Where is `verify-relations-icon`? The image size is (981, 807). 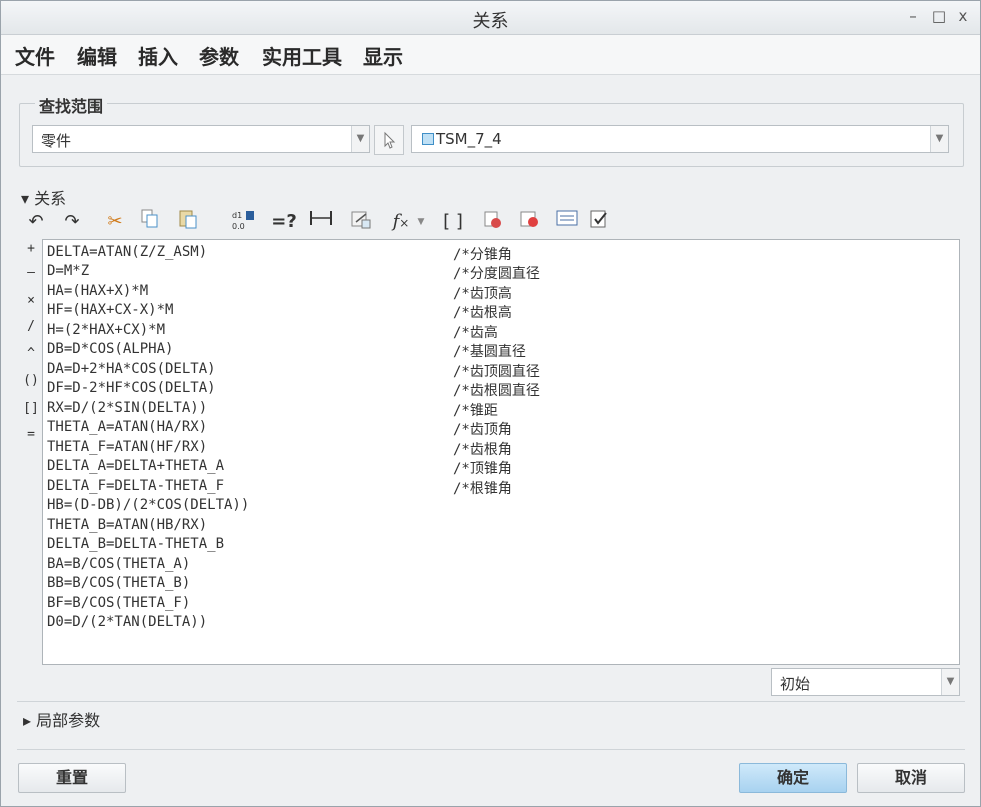 verify-relations-icon is located at coordinates (529, 222).